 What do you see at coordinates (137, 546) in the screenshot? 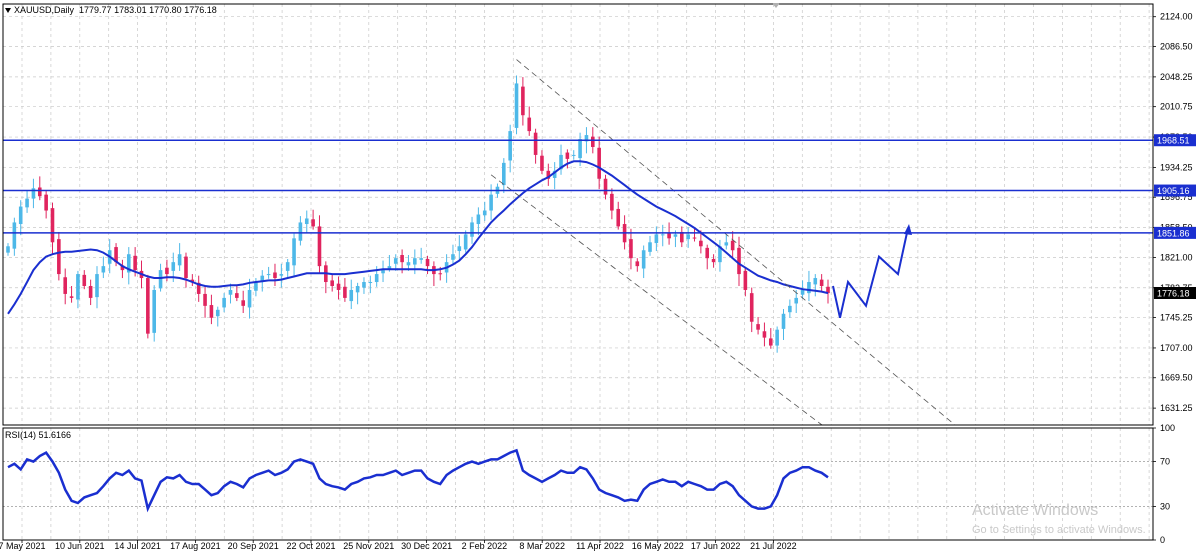
I see `time-tick-label: 14 Jul 2021` at bounding box center [137, 546].